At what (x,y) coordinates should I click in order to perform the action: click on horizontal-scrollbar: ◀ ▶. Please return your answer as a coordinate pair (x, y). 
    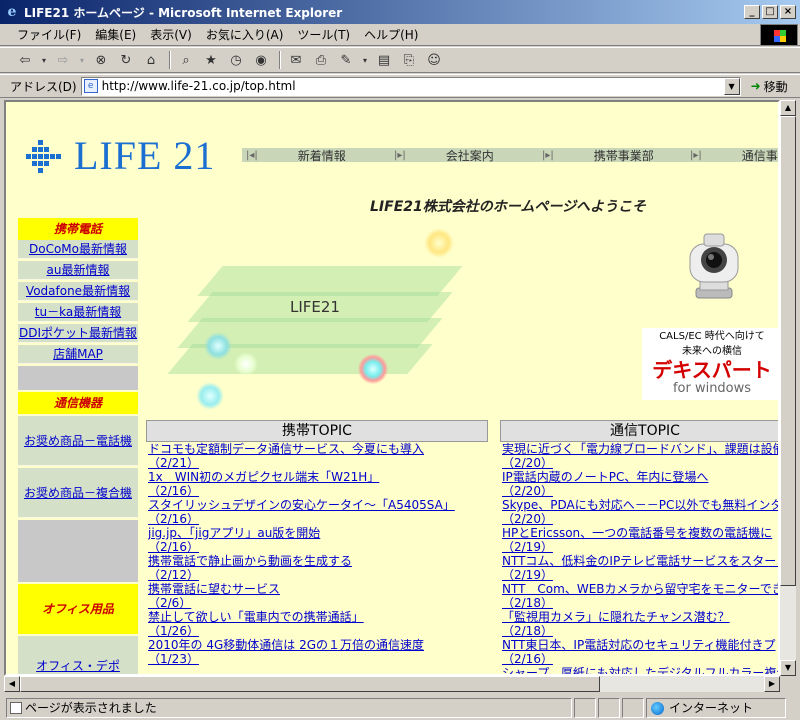
    Looking at the image, I should click on (392, 684).